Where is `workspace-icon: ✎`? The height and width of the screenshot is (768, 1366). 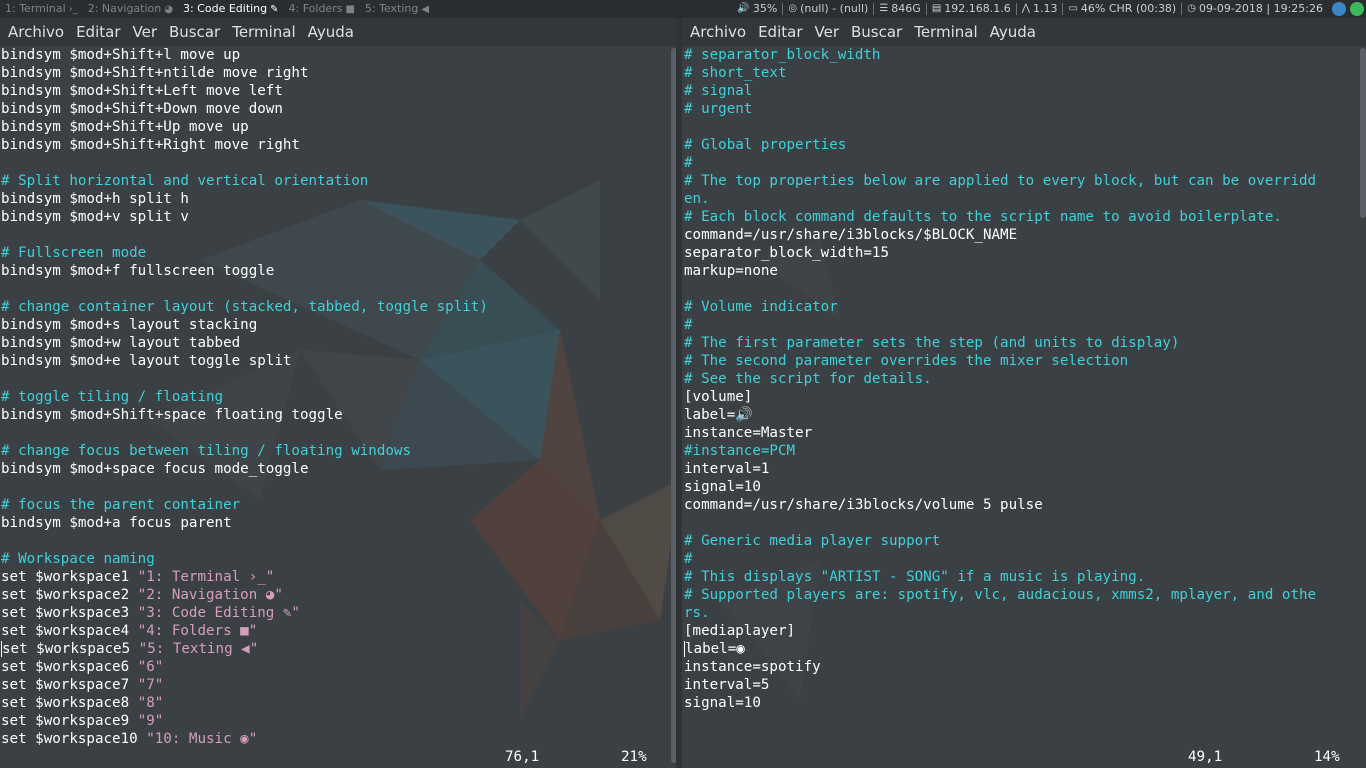
workspace-icon: ✎ is located at coordinates (274, 9).